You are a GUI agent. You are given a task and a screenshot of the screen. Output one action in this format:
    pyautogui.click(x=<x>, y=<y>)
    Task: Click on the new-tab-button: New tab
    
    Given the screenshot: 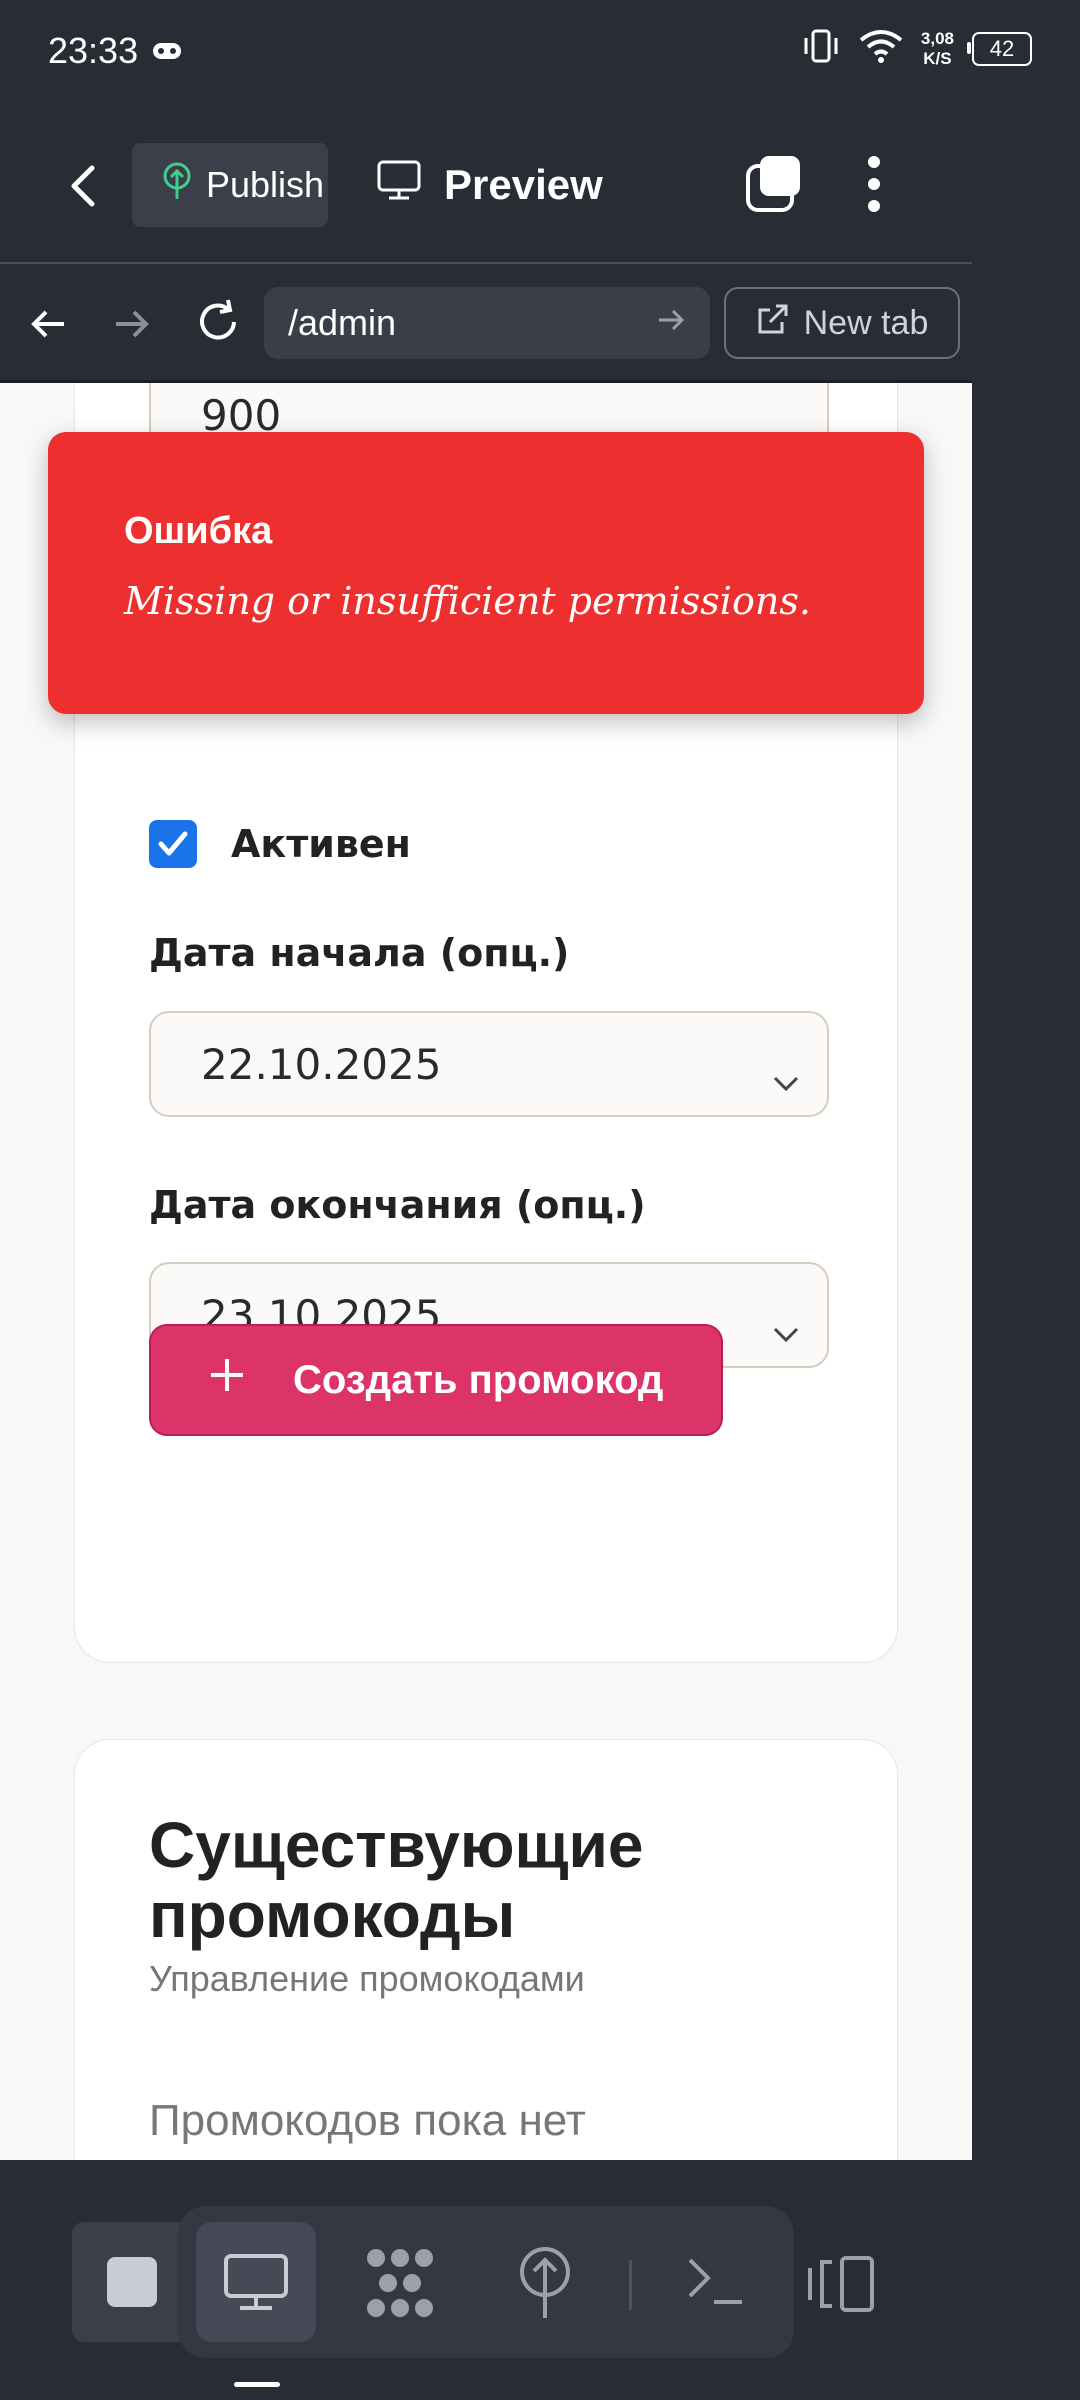 What is the action you would take?
    pyautogui.click(x=842, y=323)
    